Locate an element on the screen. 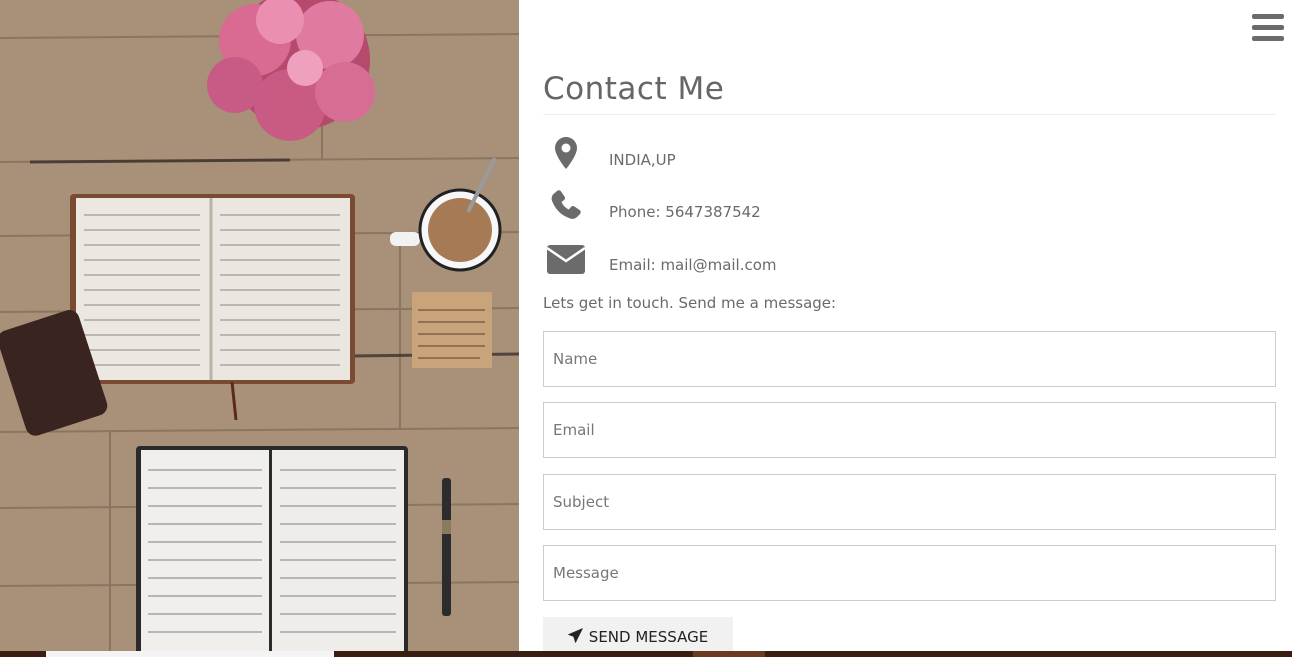 This screenshot has height=657, width=1292. page-title: Contact Me is located at coordinates (634, 88).